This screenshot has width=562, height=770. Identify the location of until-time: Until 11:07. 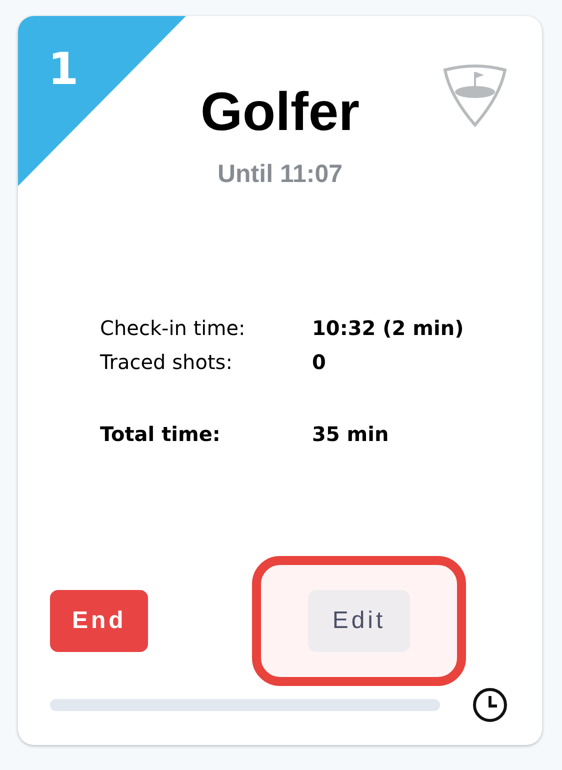
(280, 174).